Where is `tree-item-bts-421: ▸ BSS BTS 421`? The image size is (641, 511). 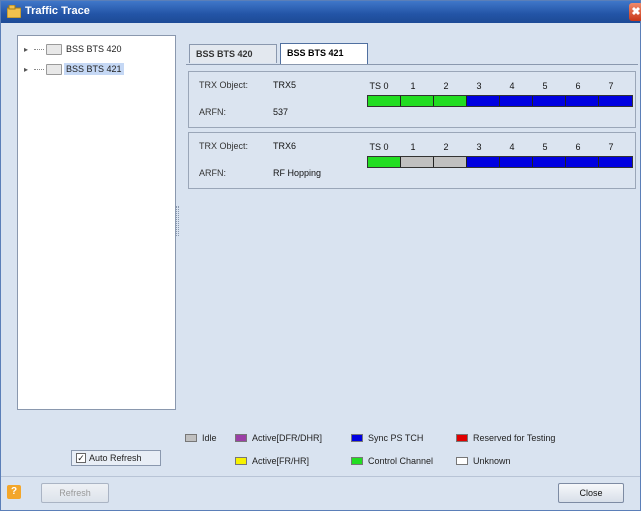
tree-item-bts-421: ▸ BSS BTS 421 is located at coordinates (74, 69).